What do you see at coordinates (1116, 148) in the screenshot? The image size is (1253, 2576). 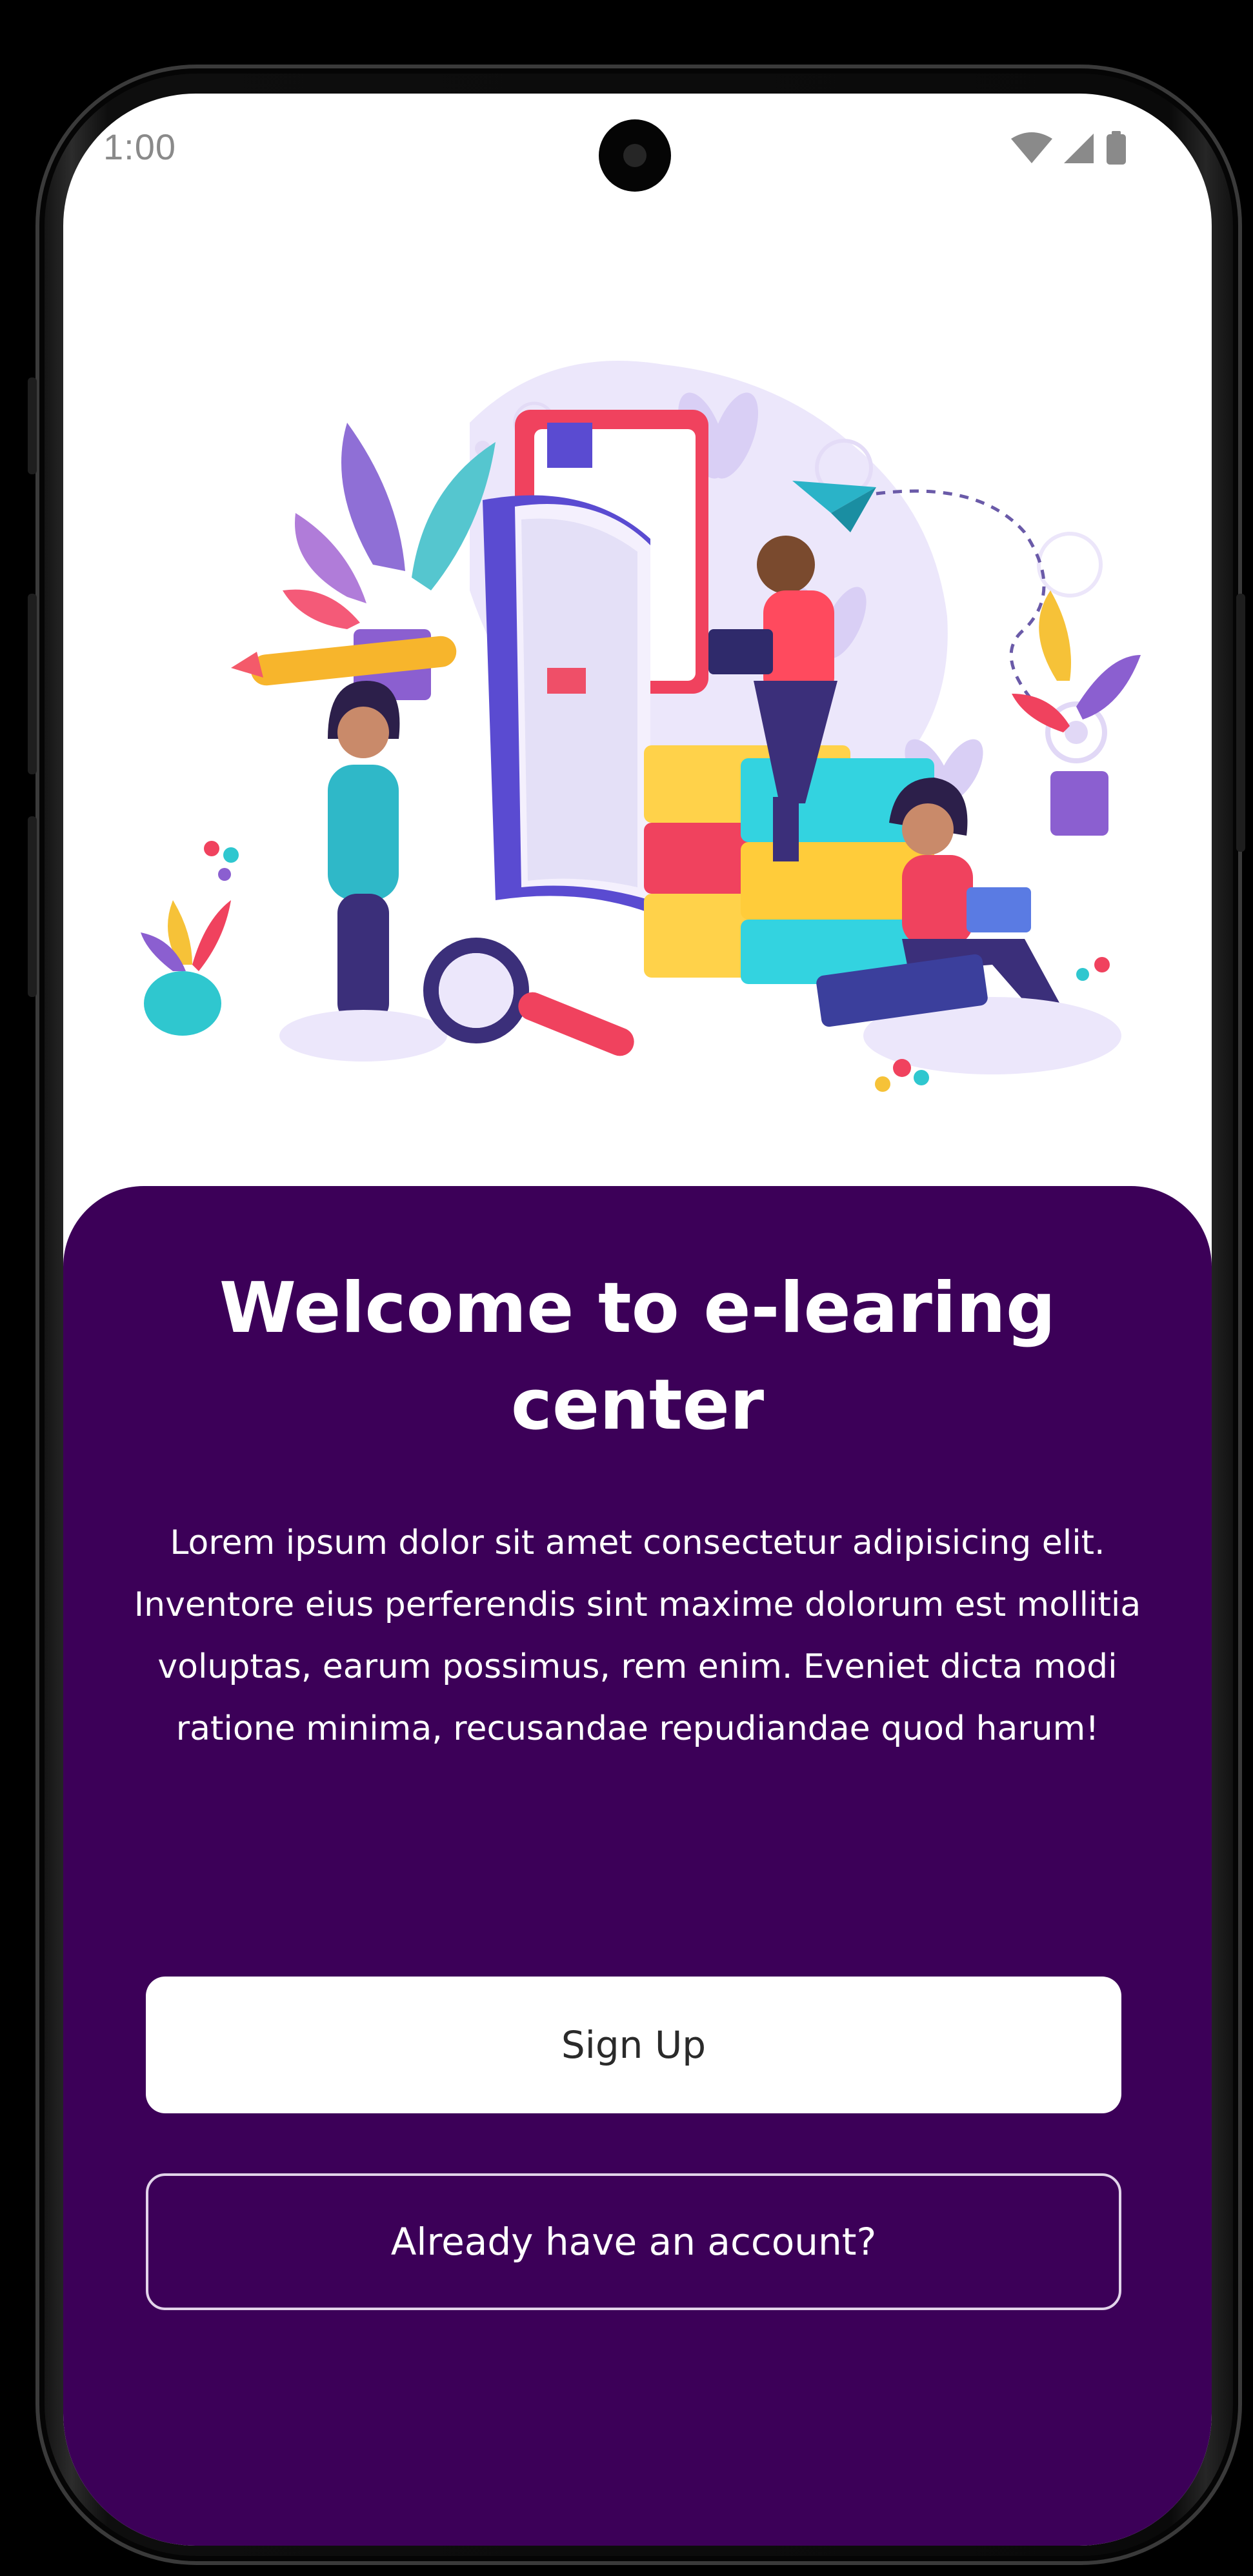 I see `battery-icon` at bounding box center [1116, 148].